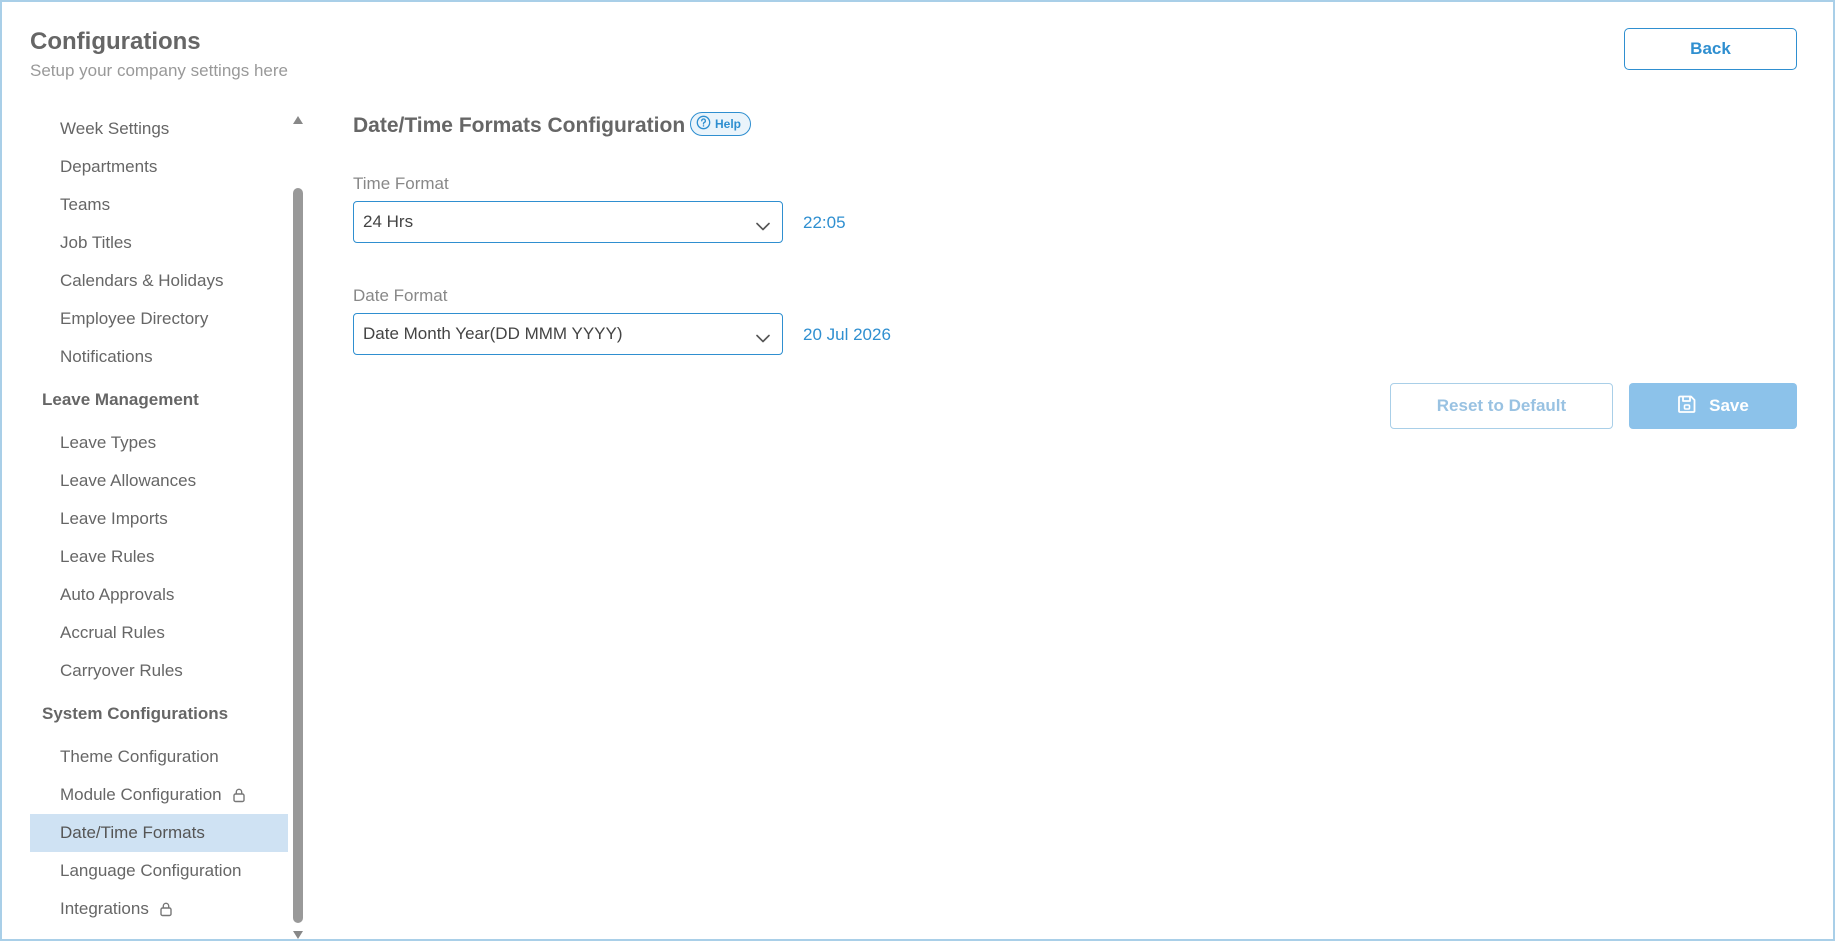 The height and width of the screenshot is (941, 1835). I want to click on sidebar-item-label: Notifications, so click(106, 356).